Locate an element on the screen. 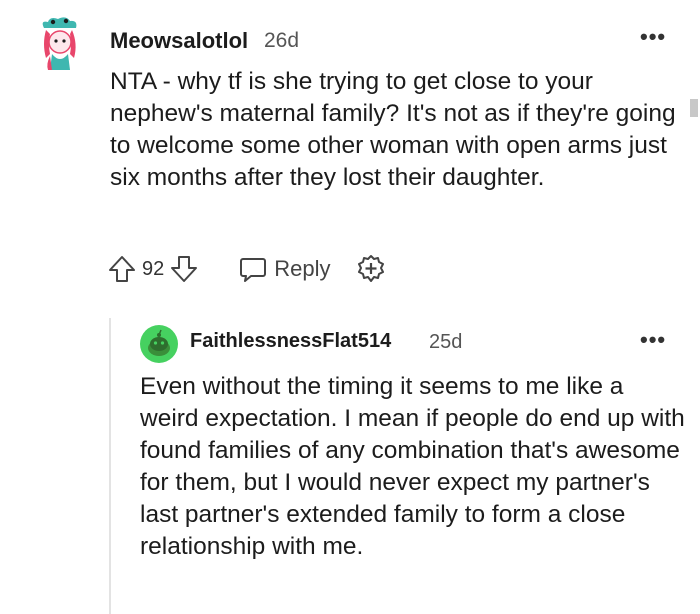  comment-actions: 92 Reply is located at coordinates (246, 269).